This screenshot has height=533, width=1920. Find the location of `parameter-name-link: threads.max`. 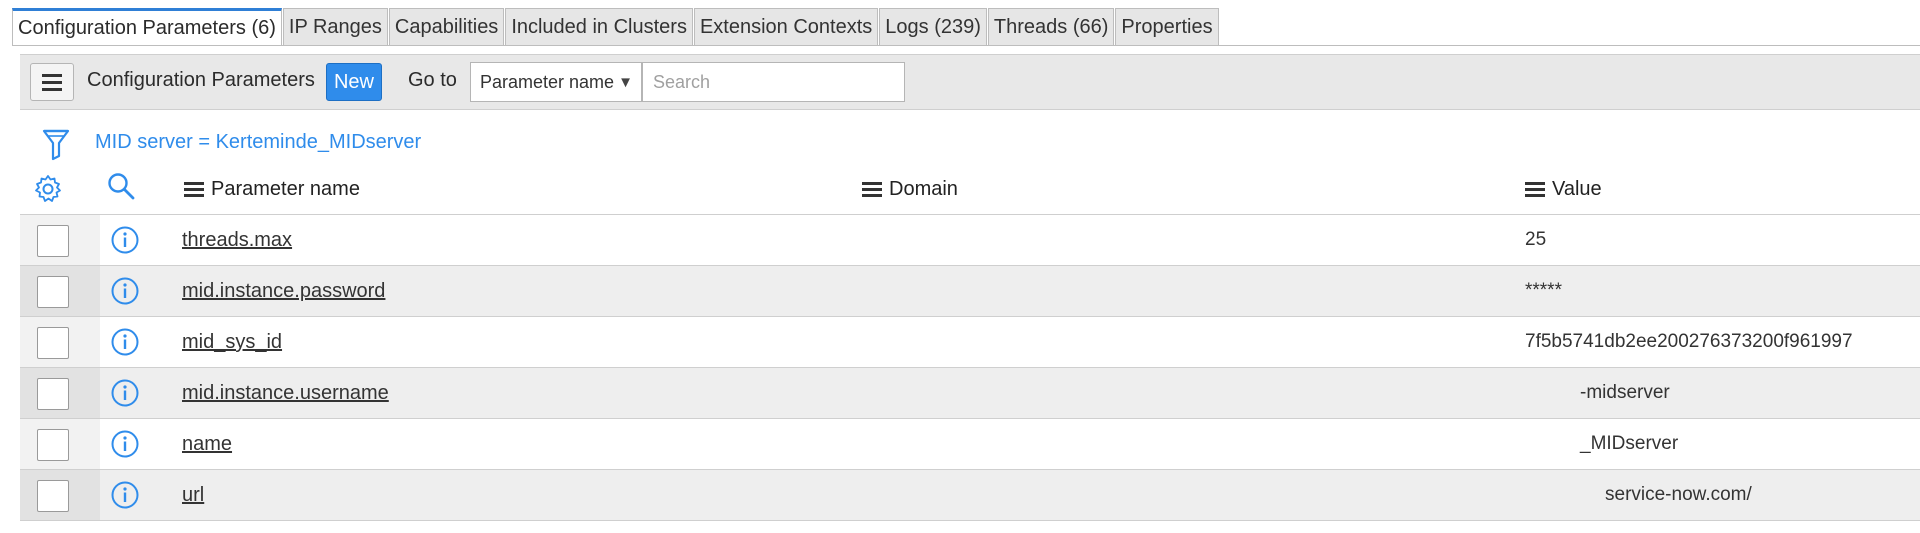

parameter-name-link: threads.max is located at coordinates (237, 240).